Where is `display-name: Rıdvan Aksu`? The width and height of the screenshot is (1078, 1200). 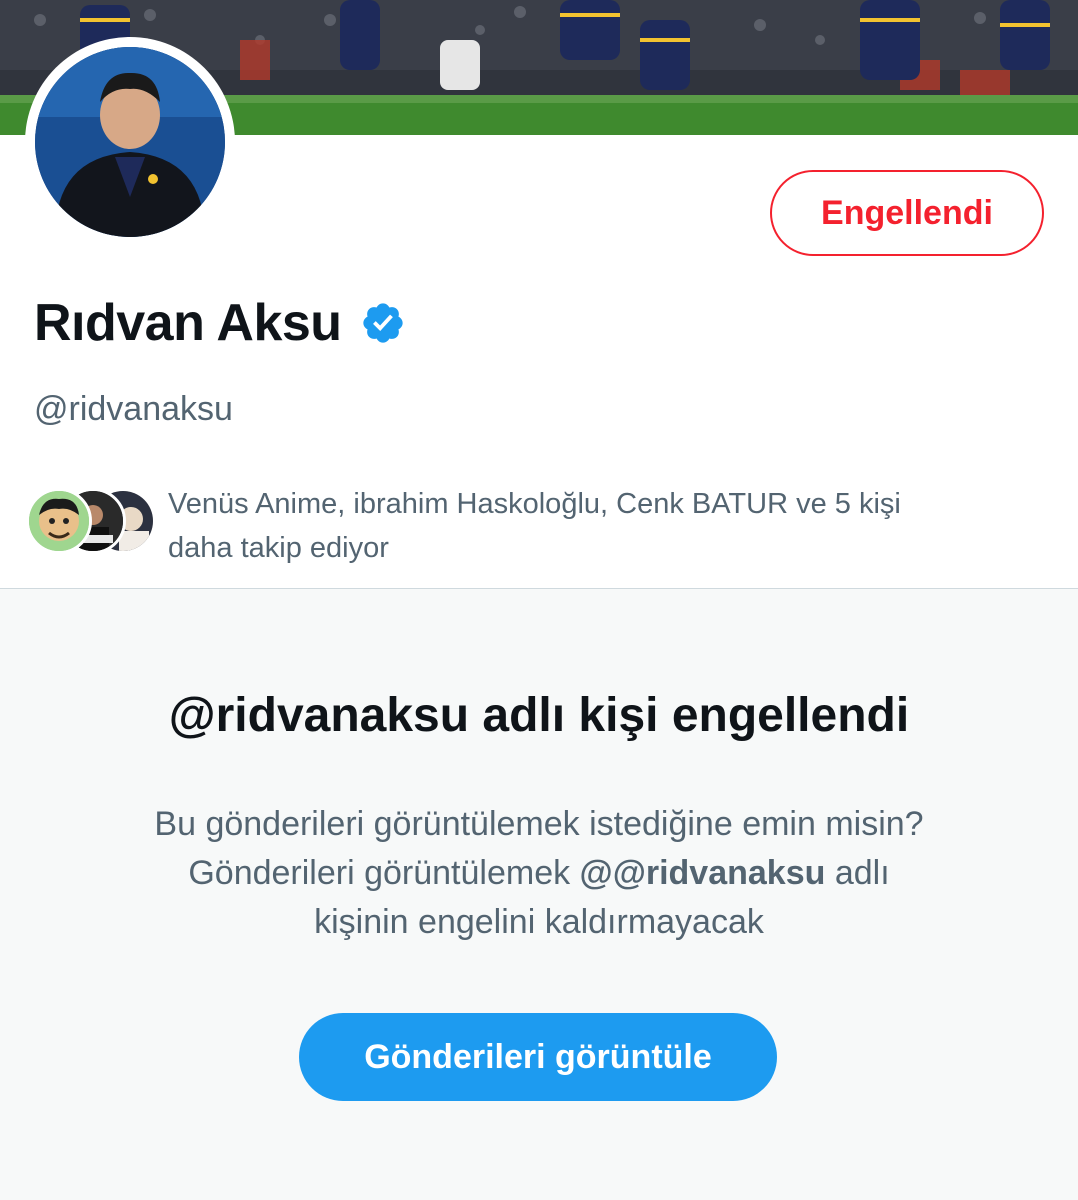 display-name: Rıdvan Aksu is located at coordinates (188, 323).